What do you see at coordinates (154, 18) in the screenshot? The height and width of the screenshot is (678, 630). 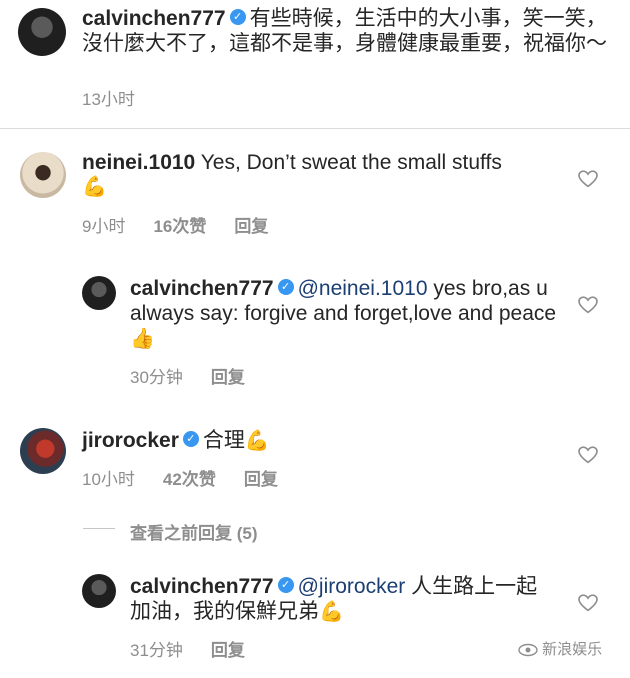 I see `post-username: calvinchen777` at bounding box center [154, 18].